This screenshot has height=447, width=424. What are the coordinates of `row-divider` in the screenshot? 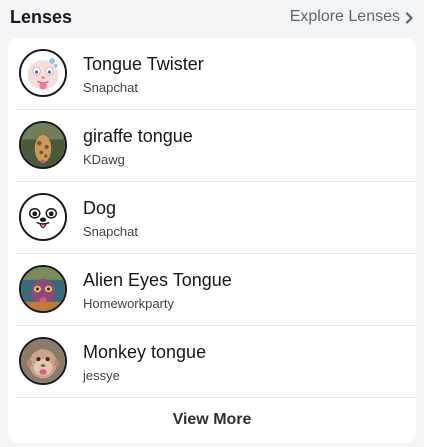 It's located at (216, 397).